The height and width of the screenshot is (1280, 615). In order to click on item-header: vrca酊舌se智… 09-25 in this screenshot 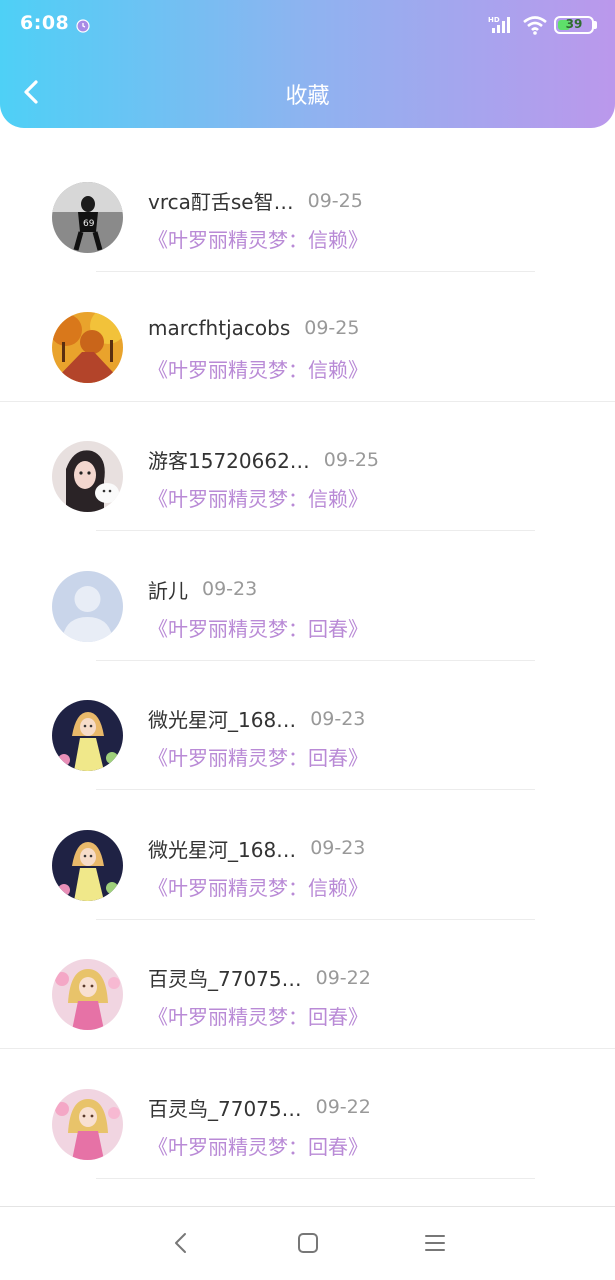, I will do `click(255, 201)`.